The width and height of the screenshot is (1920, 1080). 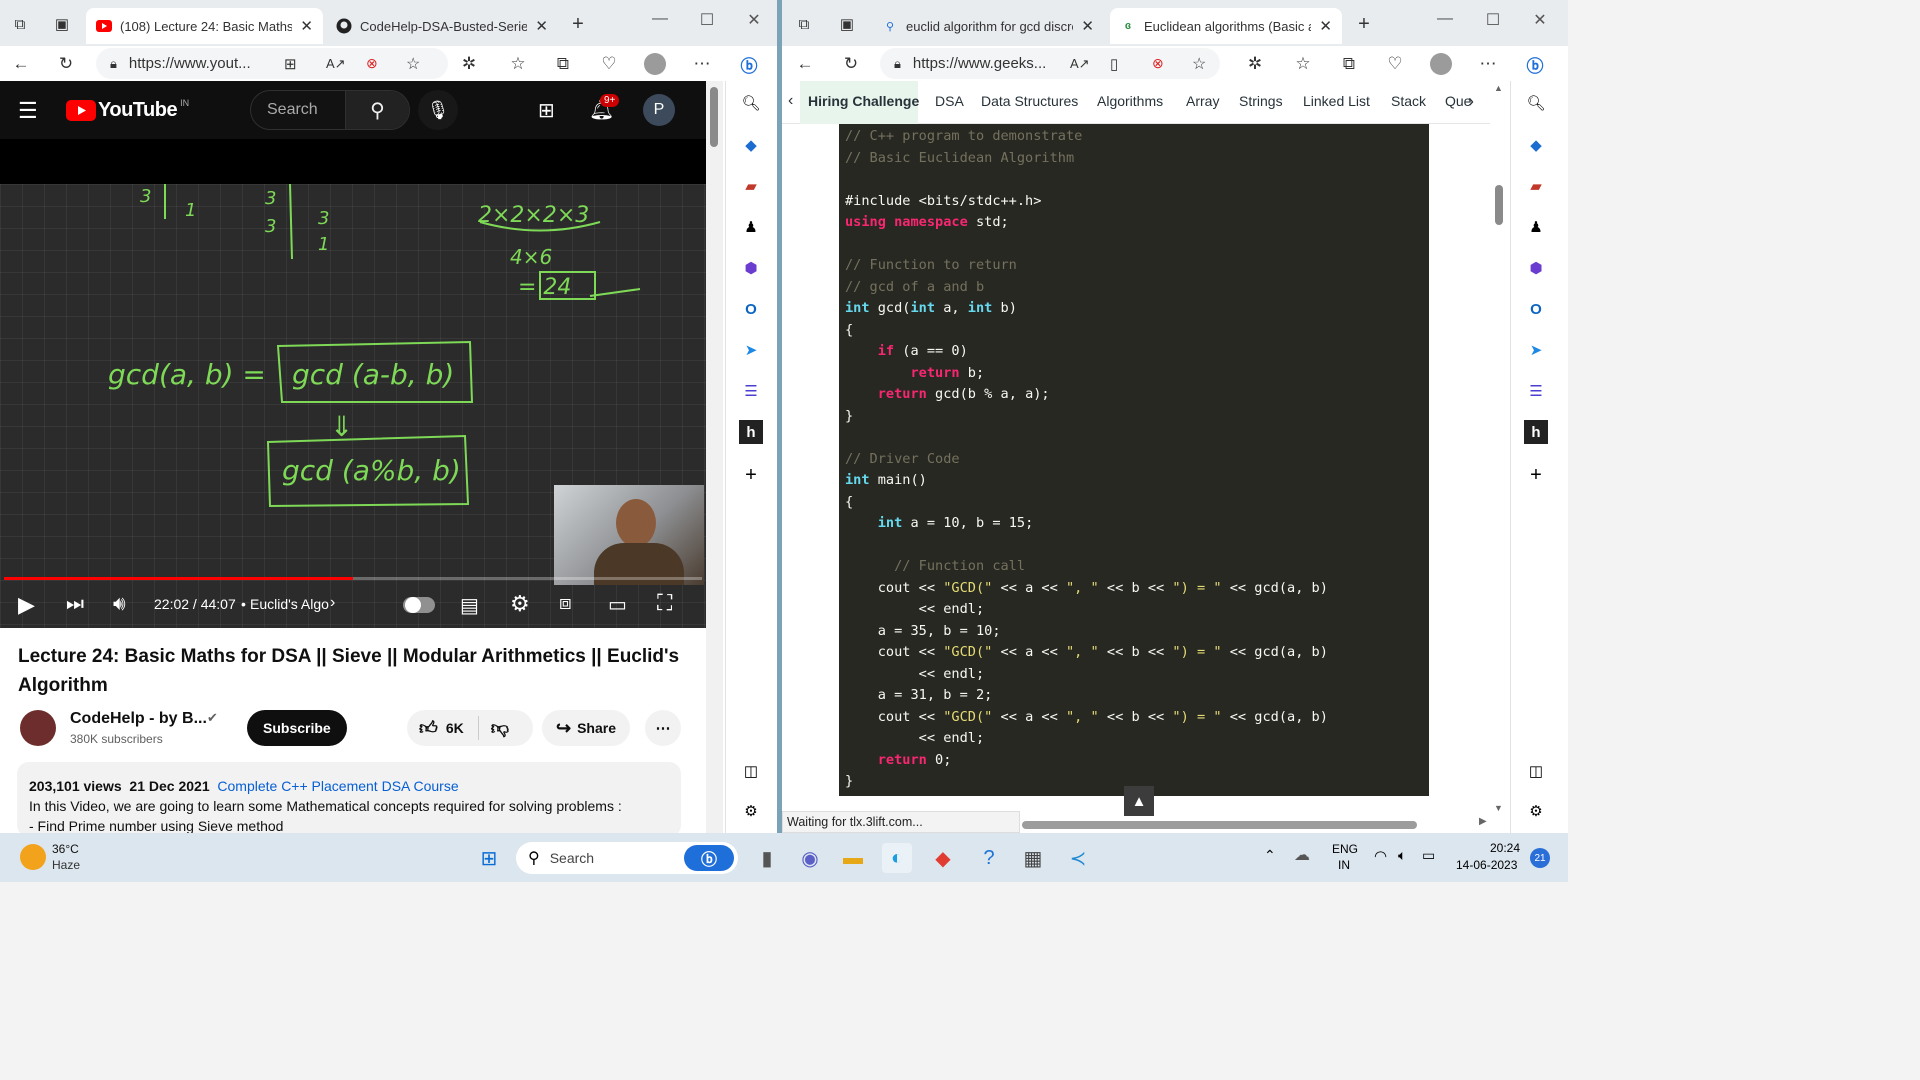 I want to click on nav-strings: Strings, so click(x=1261, y=101).